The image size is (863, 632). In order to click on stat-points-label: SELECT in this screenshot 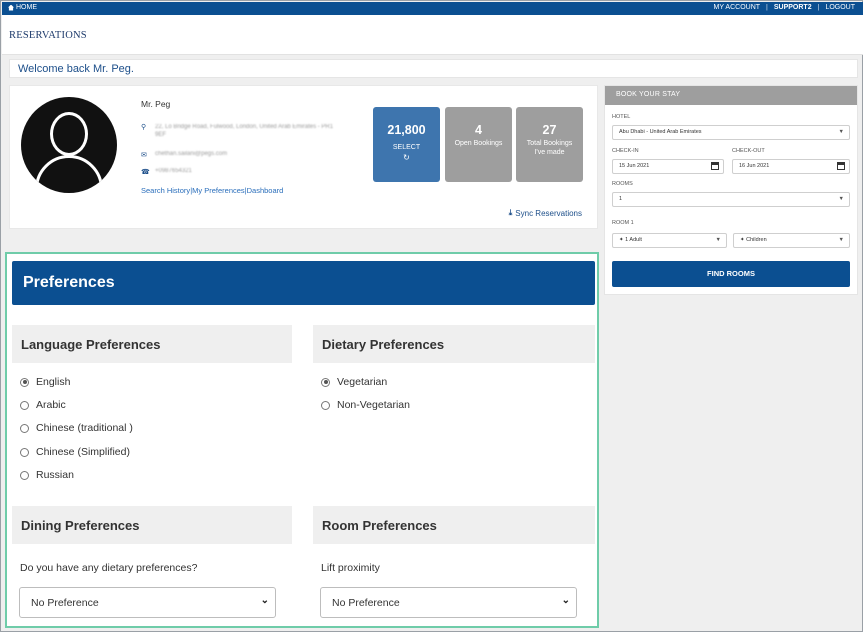, I will do `click(406, 147)`.